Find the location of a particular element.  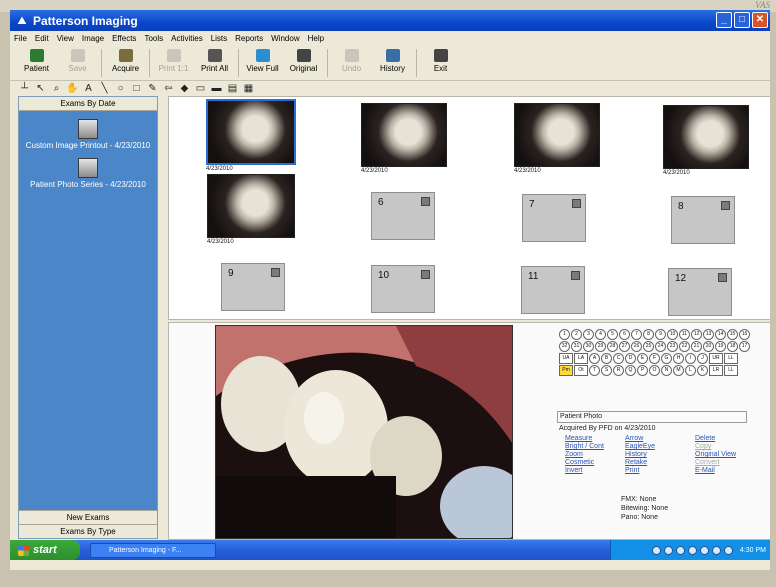

new-exams-button: New Exams is located at coordinates (88, 517).